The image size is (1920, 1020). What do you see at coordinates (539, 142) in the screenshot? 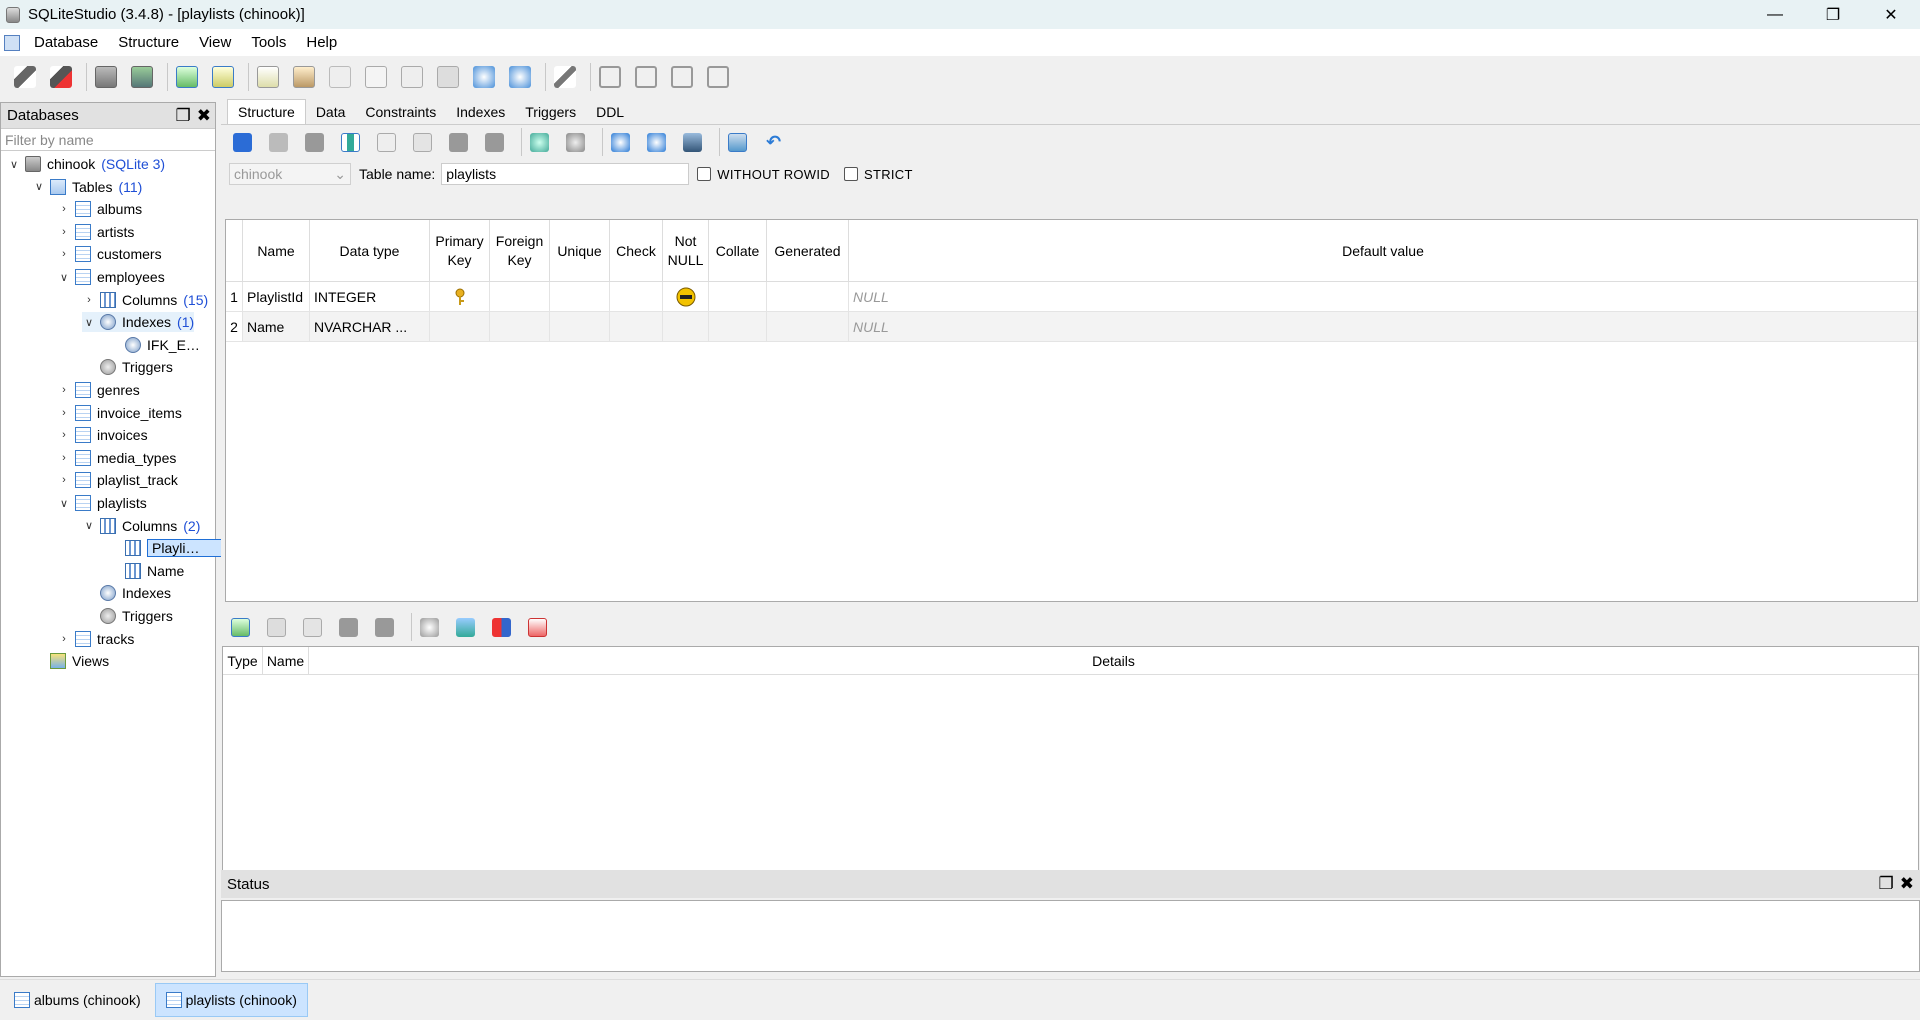
I see `add-index-icon` at bounding box center [539, 142].